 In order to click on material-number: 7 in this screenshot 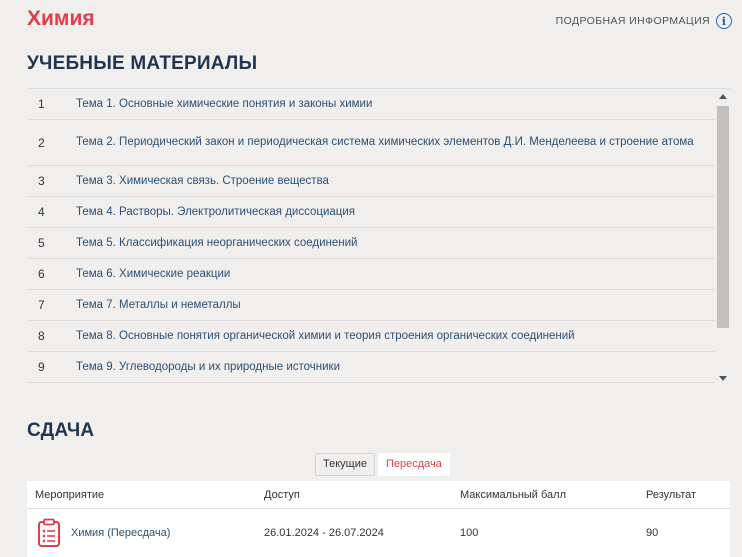, I will do `click(41, 305)`.